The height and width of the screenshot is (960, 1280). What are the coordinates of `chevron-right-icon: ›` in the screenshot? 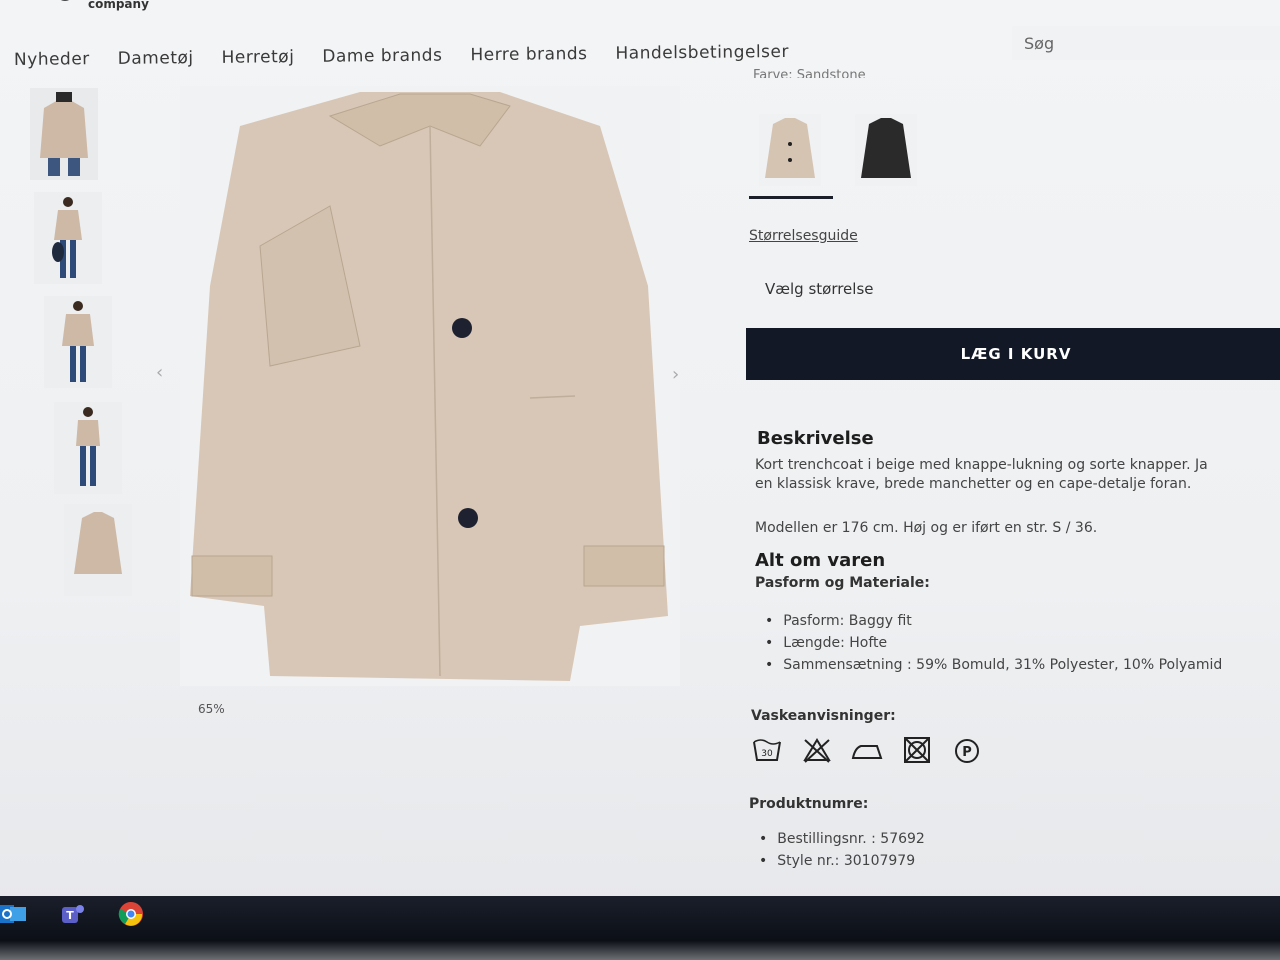 It's located at (676, 374).